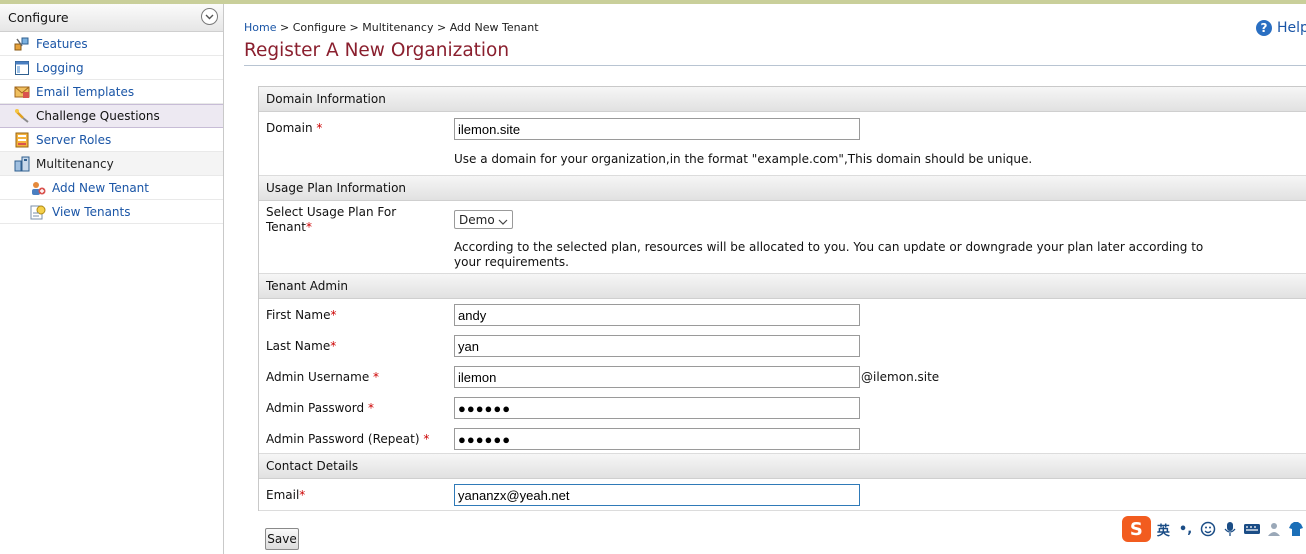 This screenshot has height=554, width=1306. Describe the element at coordinates (1264, 28) in the screenshot. I see `help-icon: ?` at that location.